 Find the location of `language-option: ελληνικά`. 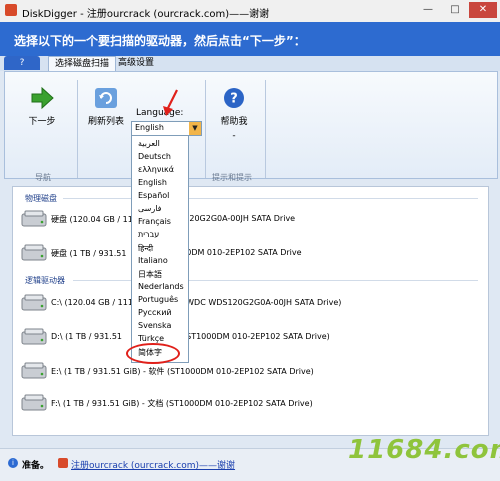

language-option: ελληνικά is located at coordinates (156, 169).